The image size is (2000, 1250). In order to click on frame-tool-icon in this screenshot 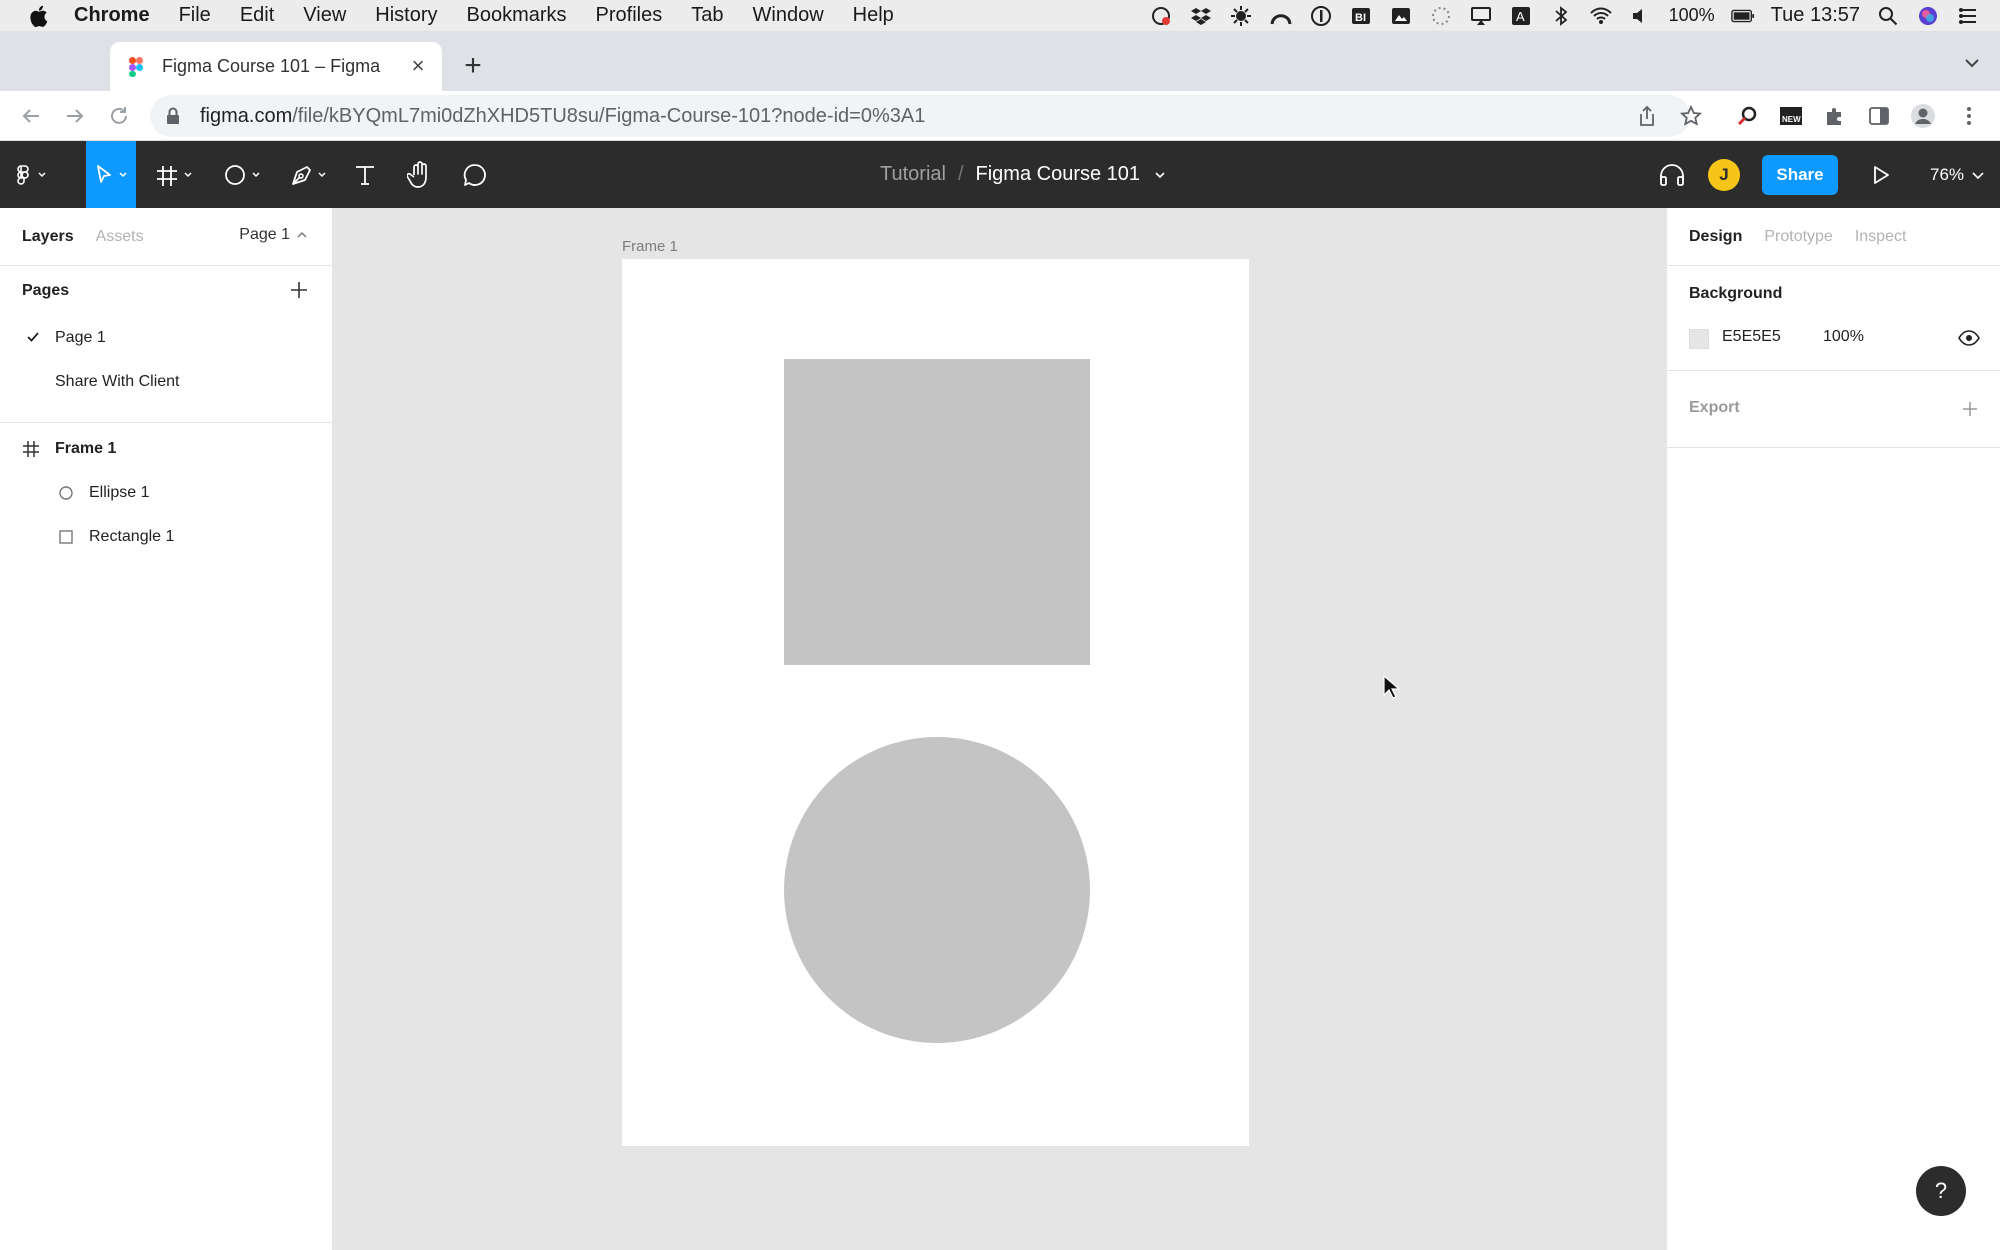, I will do `click(175, 174)`.